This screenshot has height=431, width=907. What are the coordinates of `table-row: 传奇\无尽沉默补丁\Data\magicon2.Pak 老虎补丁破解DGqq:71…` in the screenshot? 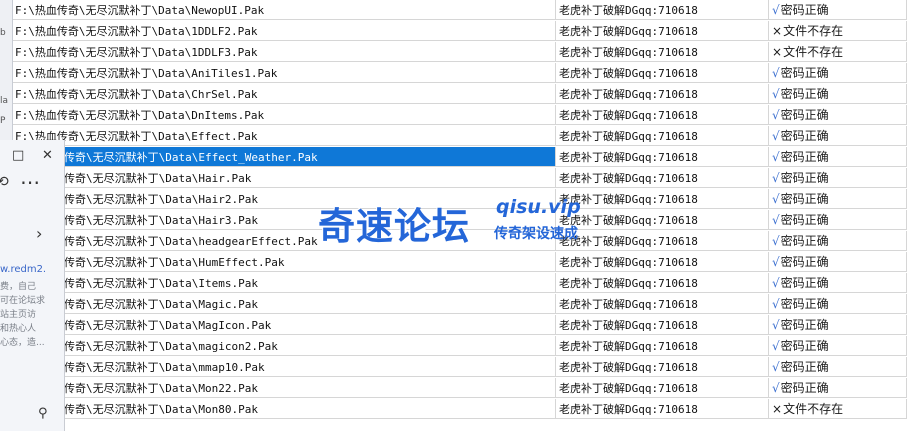 It's located at (459, 346).